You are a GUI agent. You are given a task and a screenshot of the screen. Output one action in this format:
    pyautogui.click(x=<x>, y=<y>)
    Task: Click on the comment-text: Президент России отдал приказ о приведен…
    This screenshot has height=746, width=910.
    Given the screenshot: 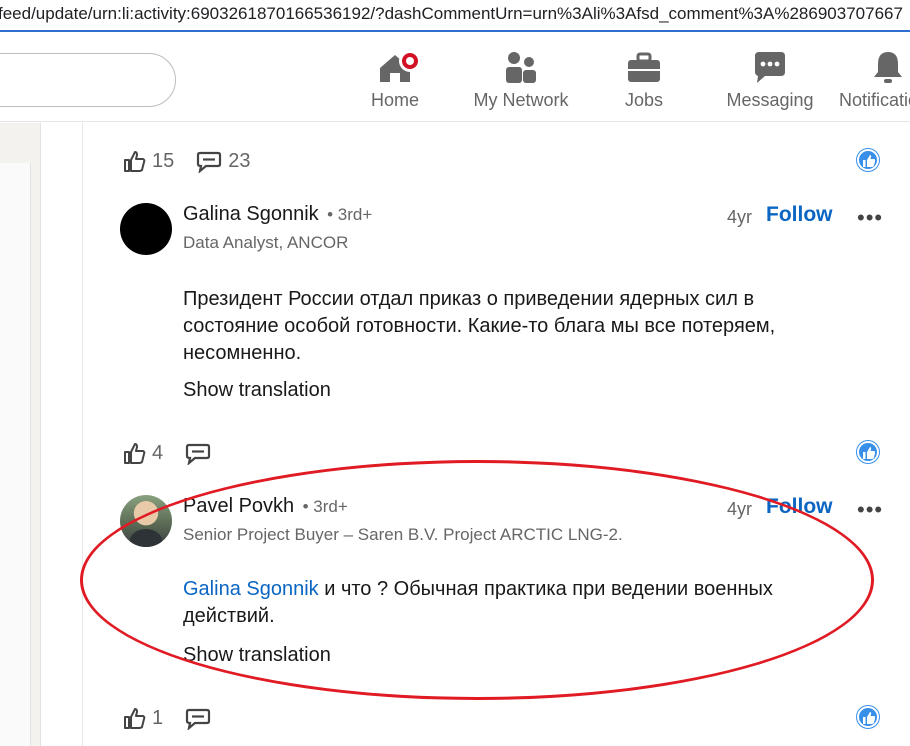 What is the action you would take?
    pyautogui.click(x=479, y=326)
    